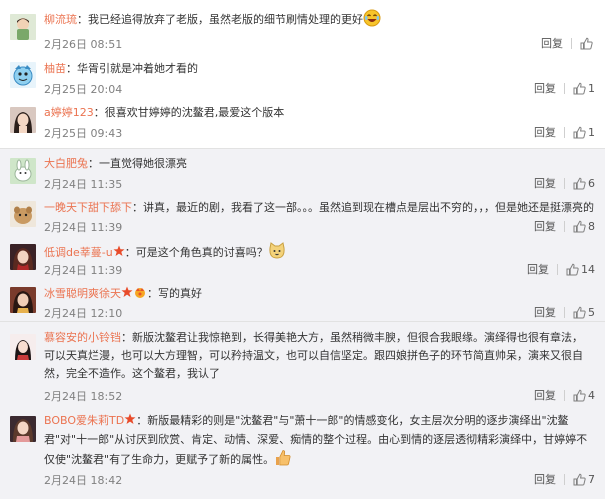 This screenshot has height=499, width=605. I want to click on comment-actions: 回复 6, so click(564, 183).